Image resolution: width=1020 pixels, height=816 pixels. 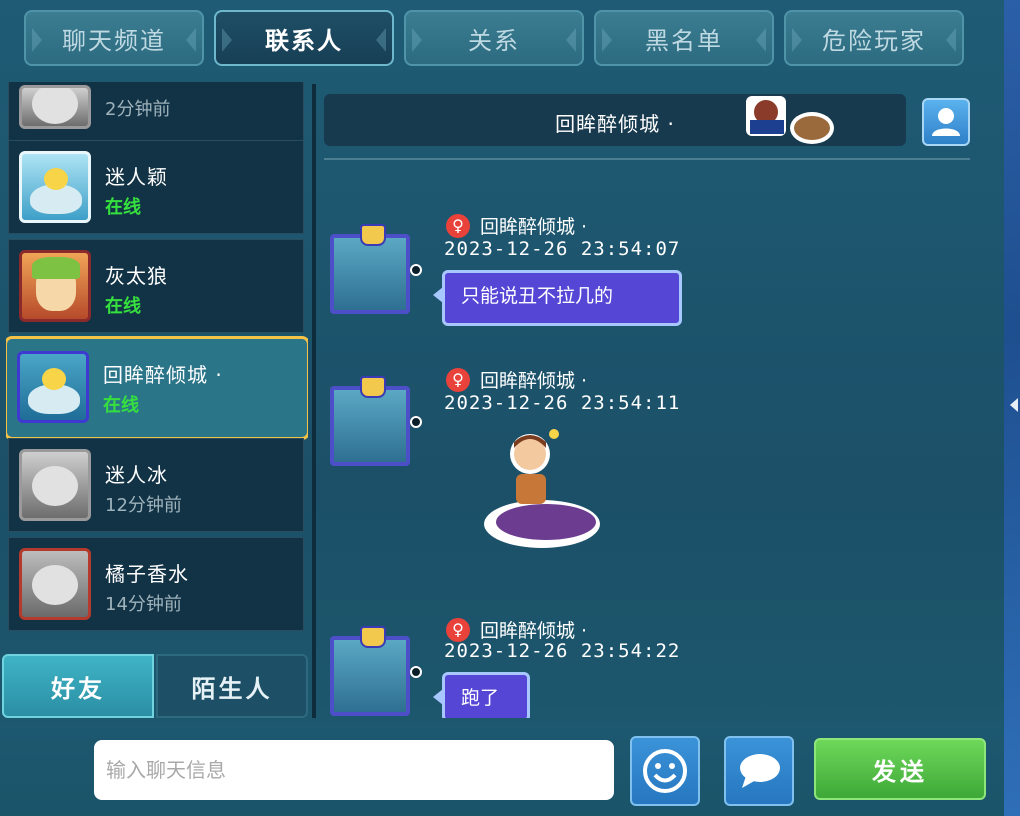 I want to click on tab-blacklist: 黑名单, so click(x=684, y=38).